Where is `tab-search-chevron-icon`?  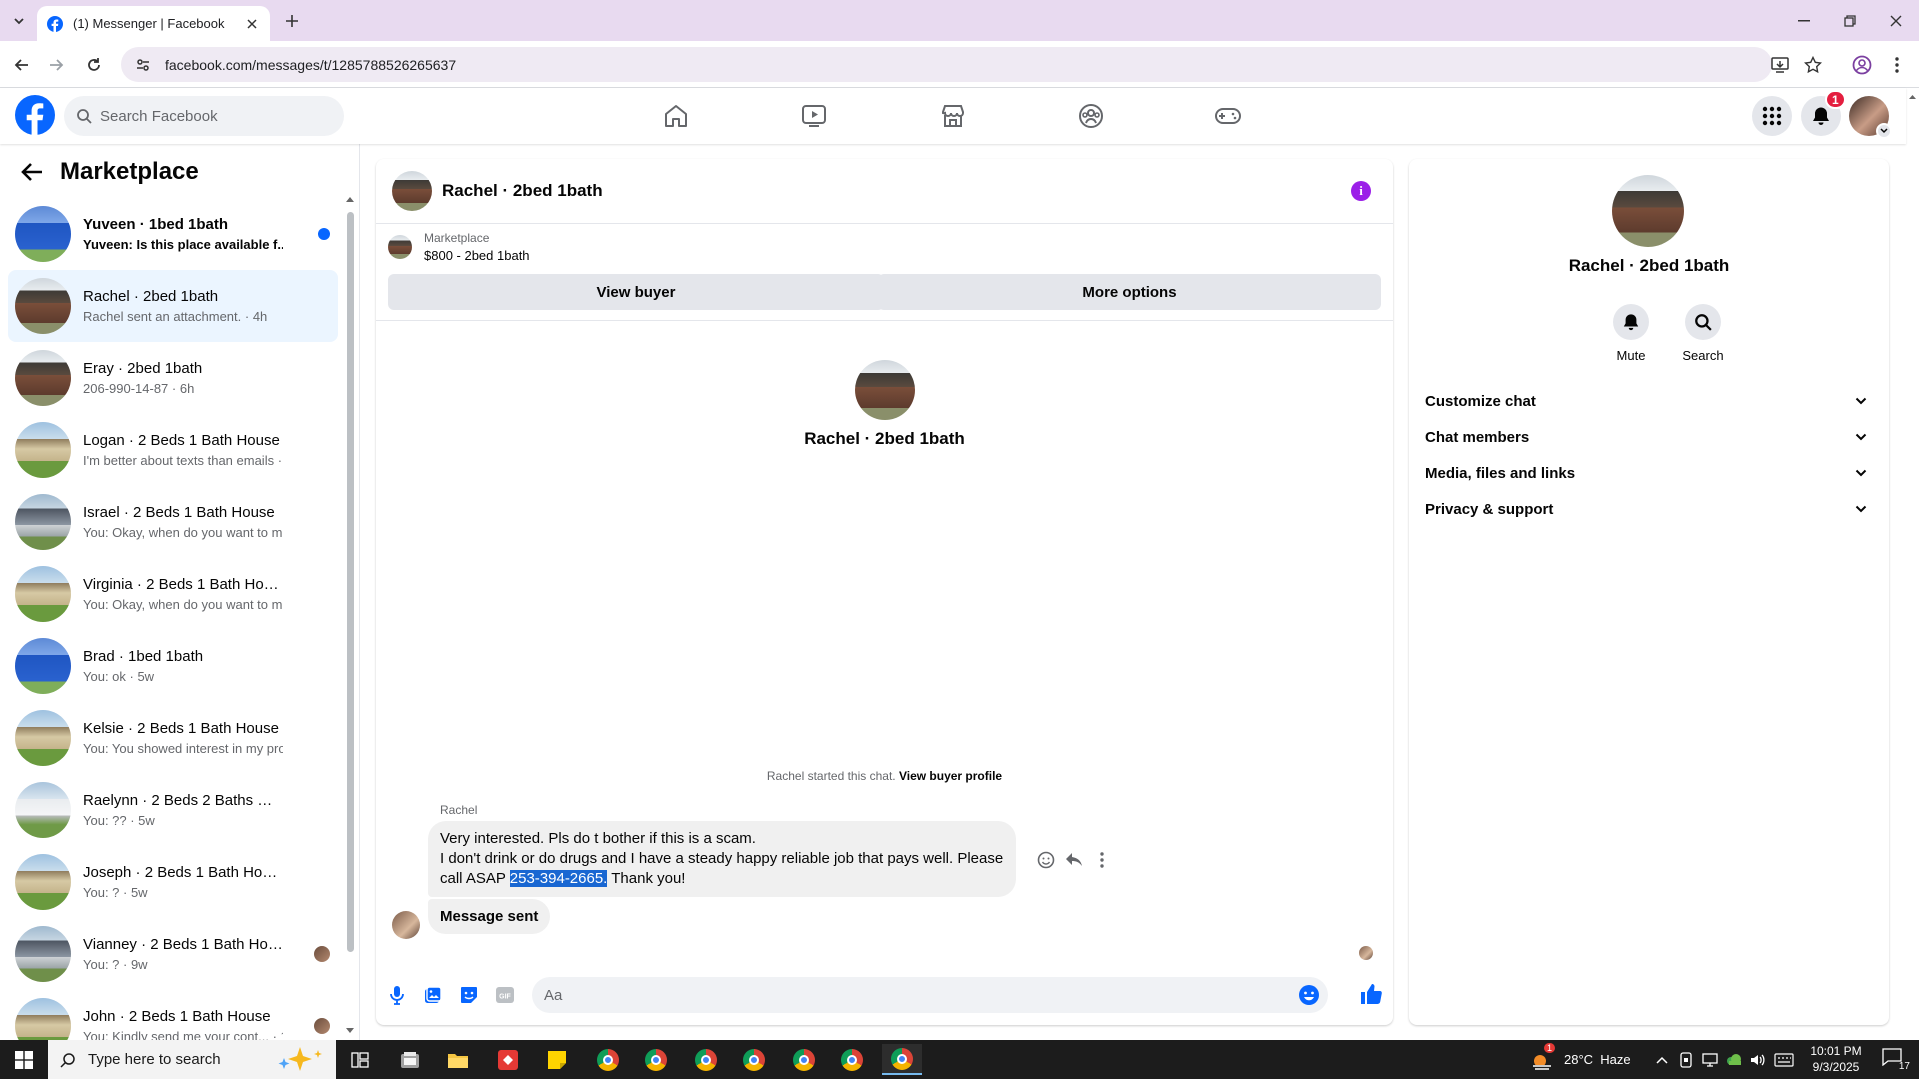
tab-search-chevron-icon is located at coordinates (19, 21).